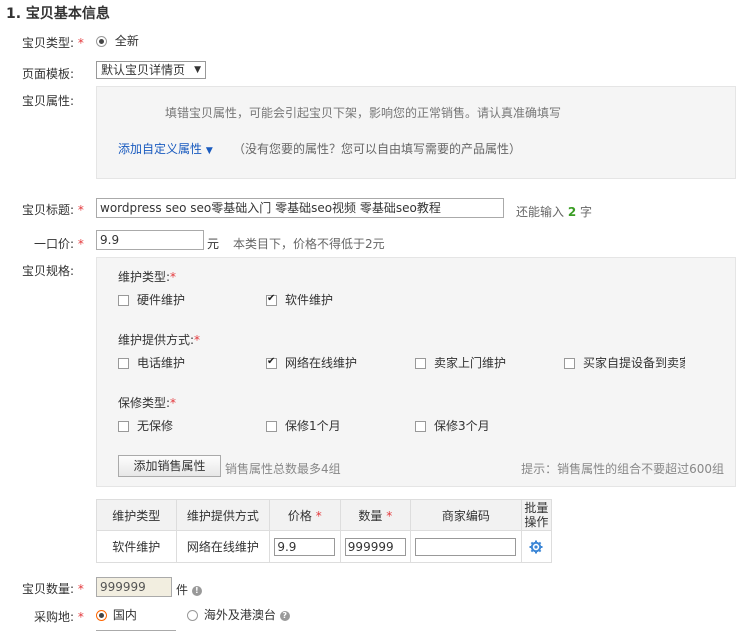 Image resolution: width=745 pixels, height=633 pixels. Describe the element at coordinates (309, 244) in the screenshot. I see `price-hint: 本类目下，价格不得低于2元` at that location.